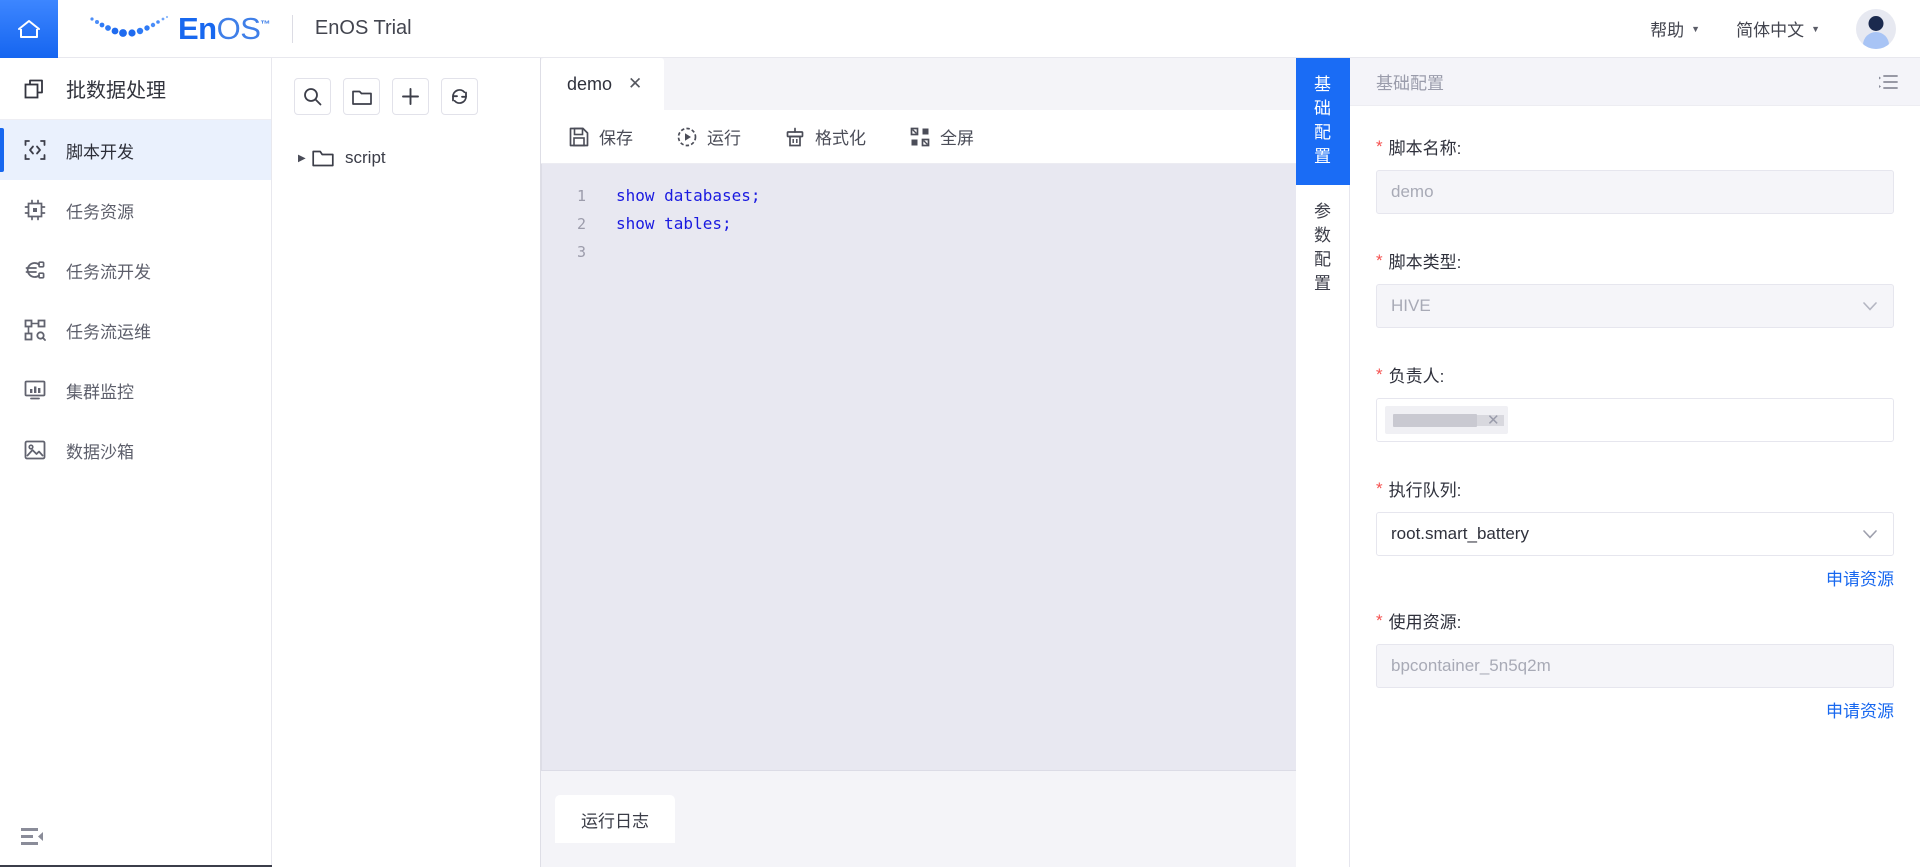  I want to click on sidebar-item-cluster-monitoring: 集群监控, so click(135, 390).